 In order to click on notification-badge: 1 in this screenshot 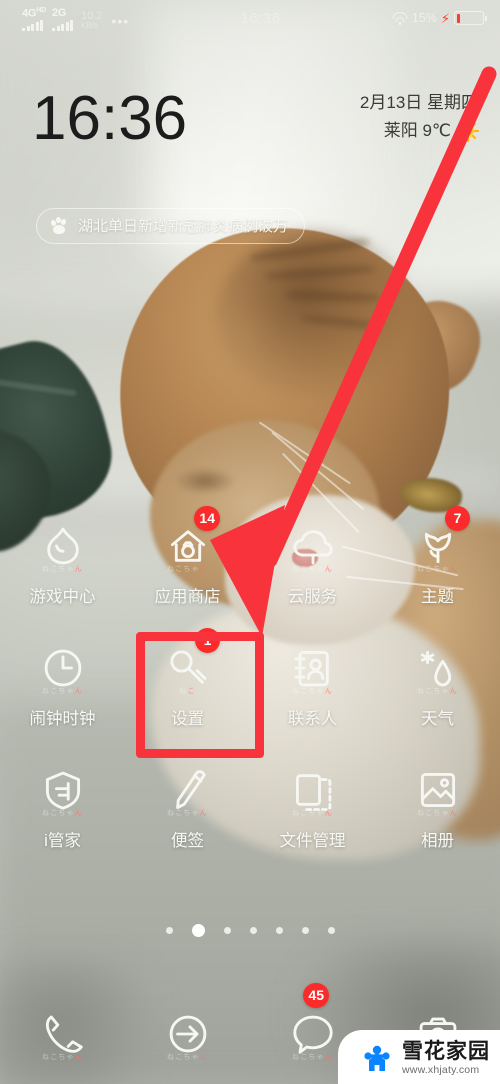, I will do `click(207, 640)`.